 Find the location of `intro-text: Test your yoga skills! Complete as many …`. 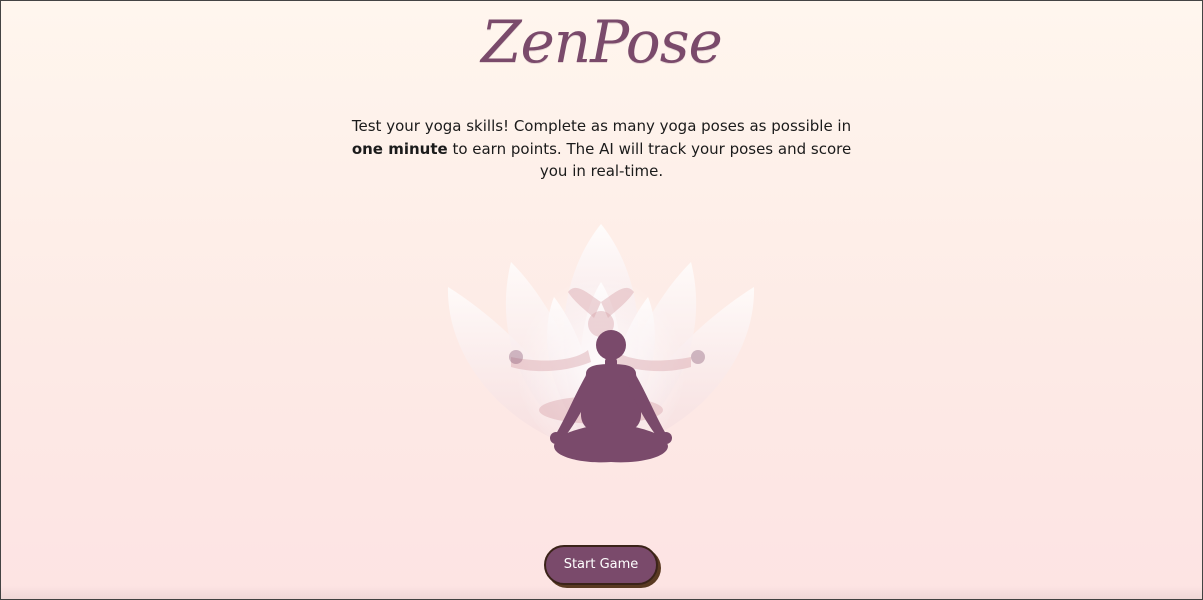

intro-text: Test your yoga skills! Complete as many … is located at coordinates (601, 149).